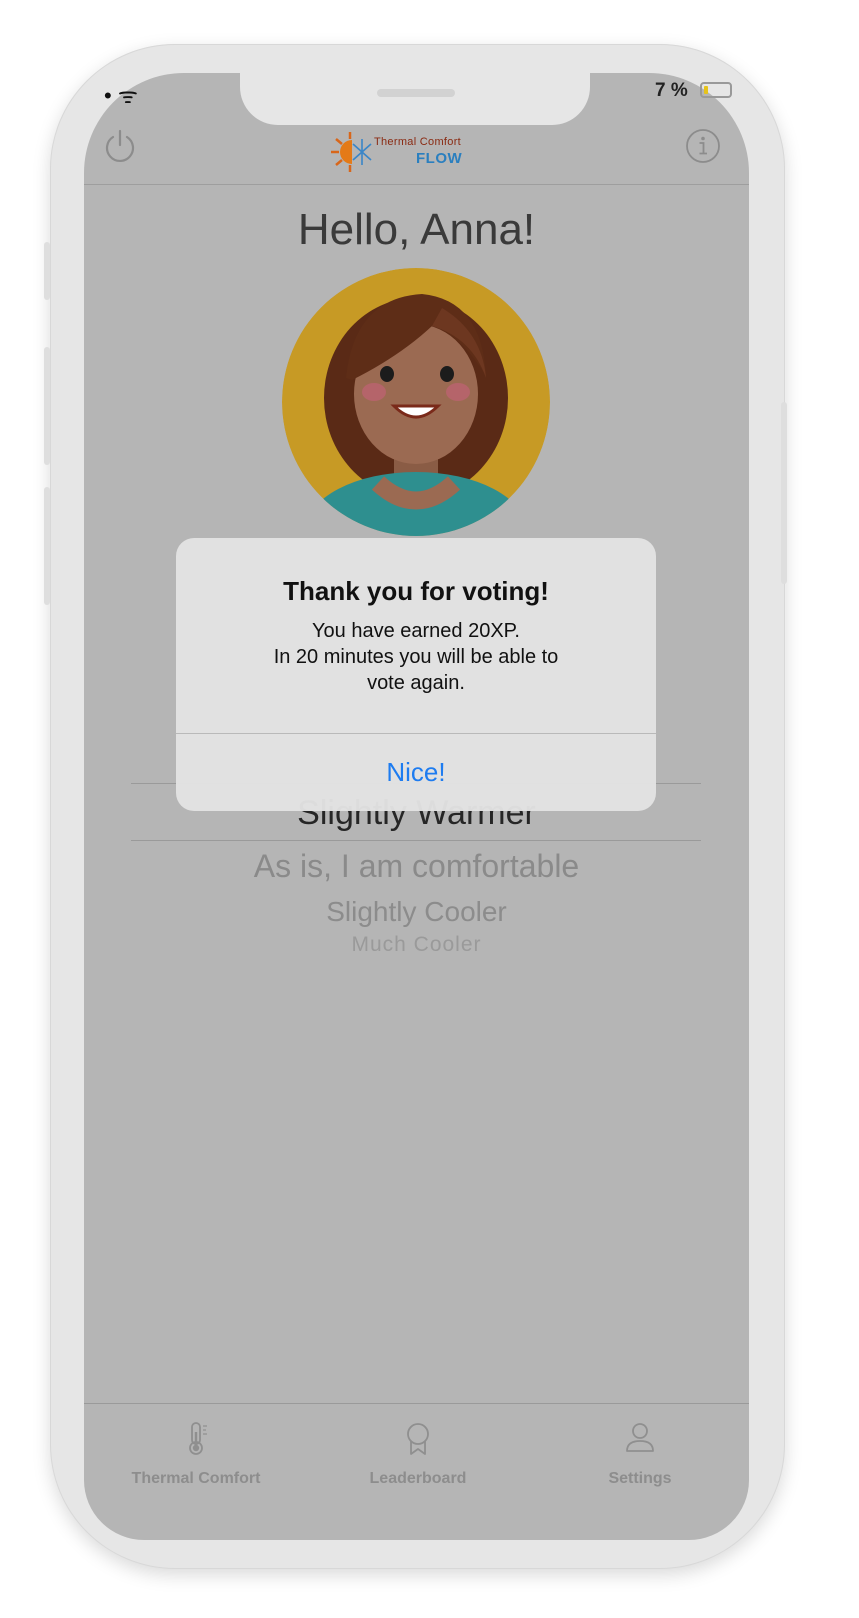  What do you see at coordinates (196, 1478) in the screenshot?
I see `tab-label: Thermal Comfort` at bounding box center [196, 1478].